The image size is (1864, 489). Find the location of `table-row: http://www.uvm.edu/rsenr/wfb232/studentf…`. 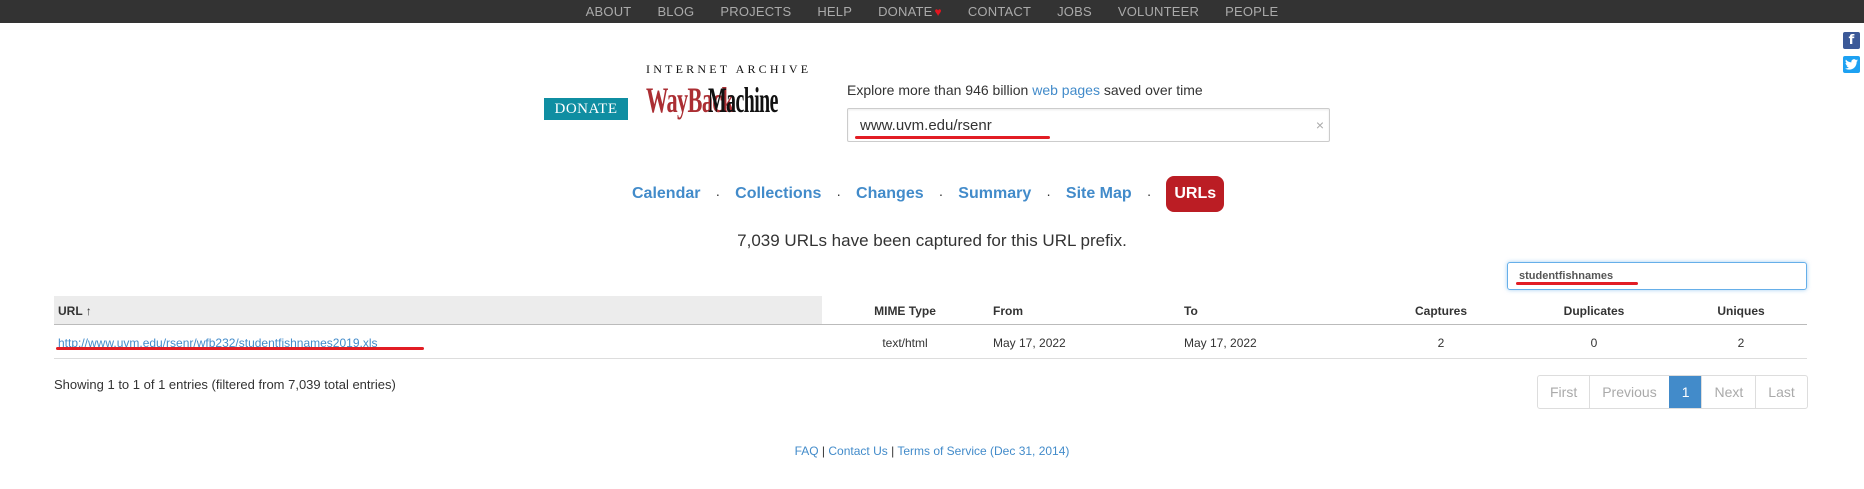

table-row: http://www.uvm.edu/rsenr/wfb232/studentf… is located at coordinates (930, 342).